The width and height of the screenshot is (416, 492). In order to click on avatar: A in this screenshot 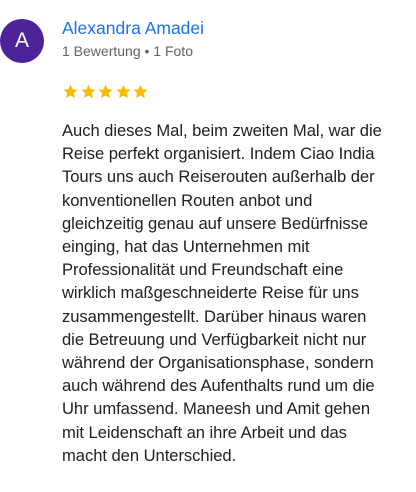, I will do `click(22, 41)`.